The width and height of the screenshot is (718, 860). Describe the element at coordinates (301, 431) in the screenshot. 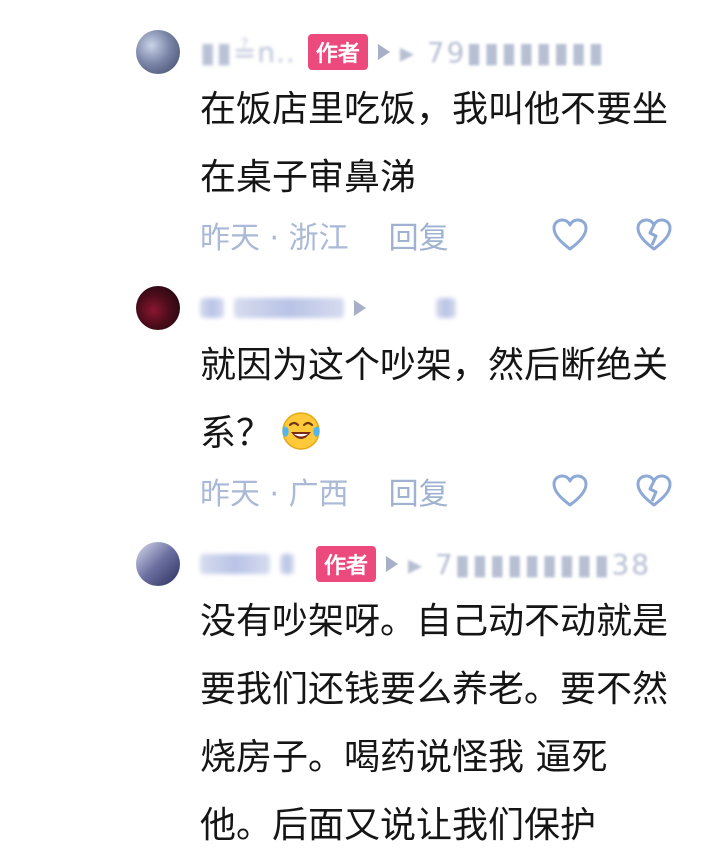

I see `laugh-cry-emoji` at that location.